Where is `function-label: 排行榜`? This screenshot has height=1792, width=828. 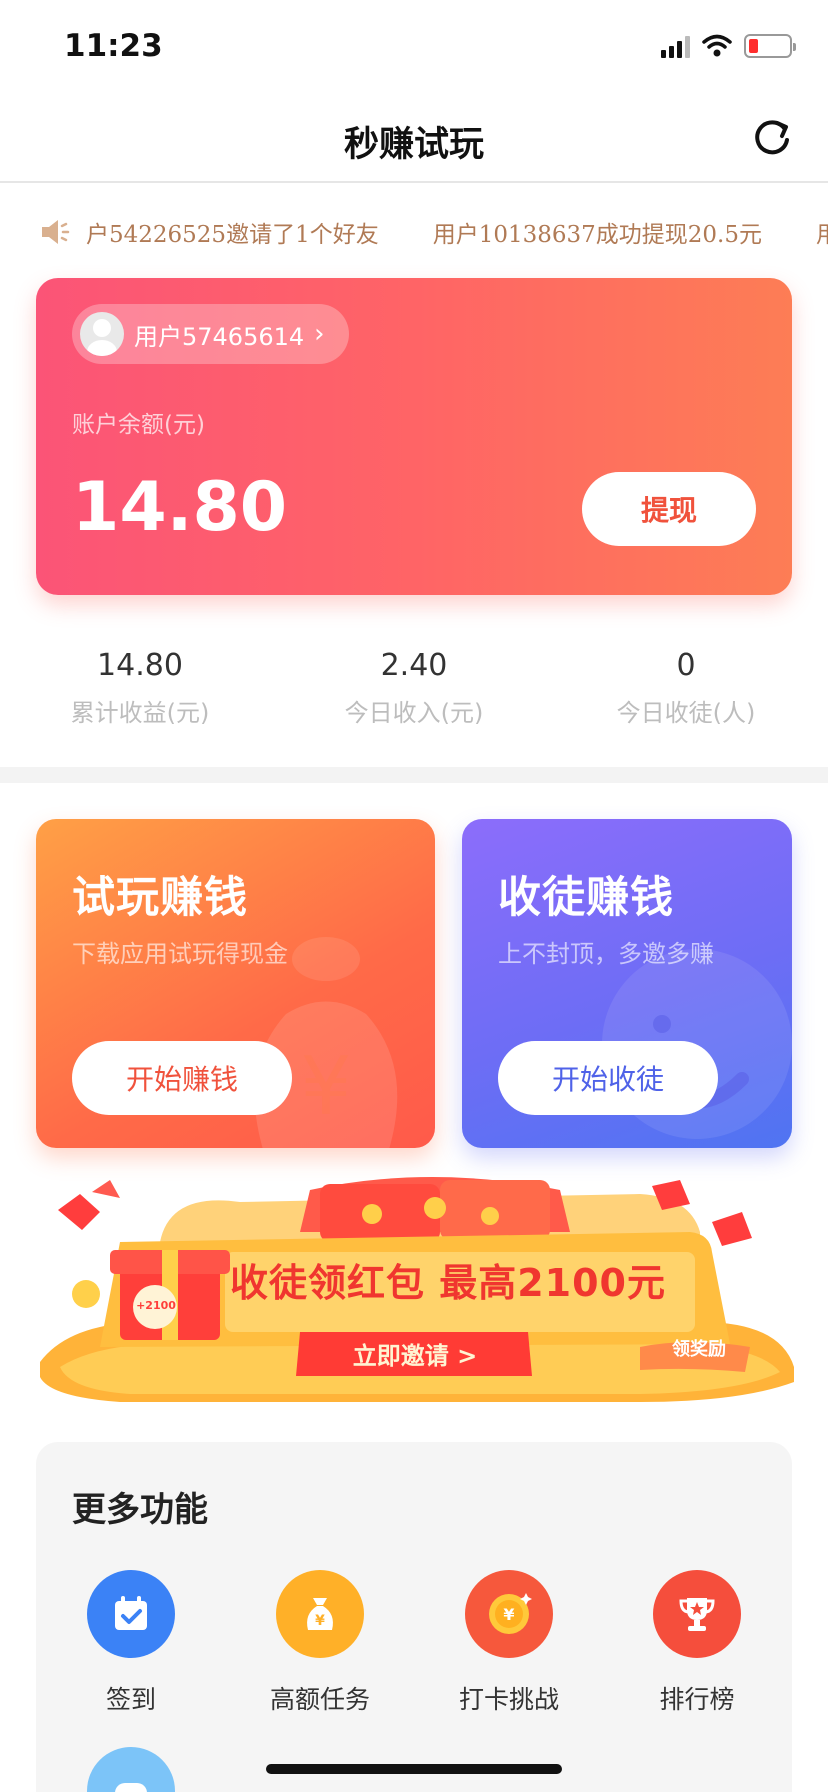
function-label: 排行榜 is located at coordinates (697, 1699).